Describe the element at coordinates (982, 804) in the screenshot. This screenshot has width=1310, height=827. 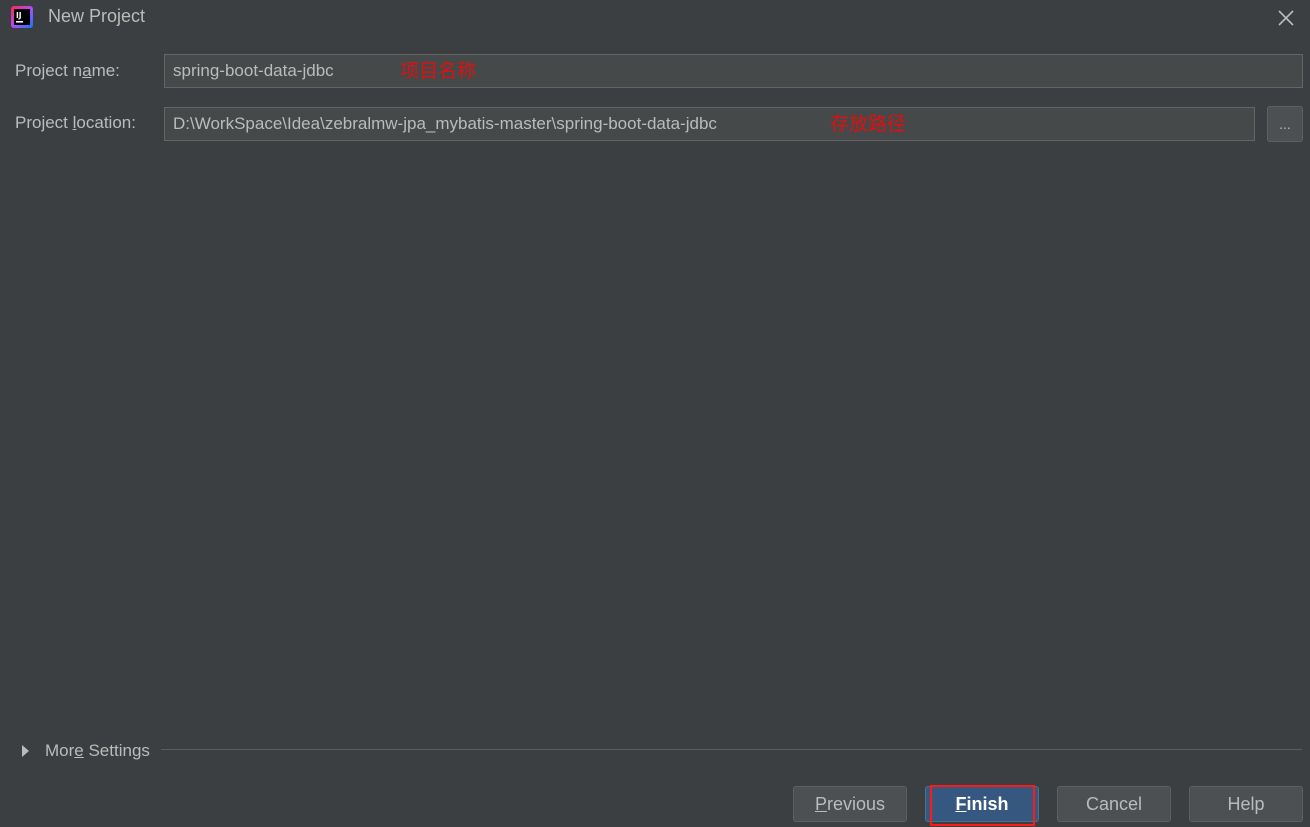
I see `finish-button: Finish` at that location.